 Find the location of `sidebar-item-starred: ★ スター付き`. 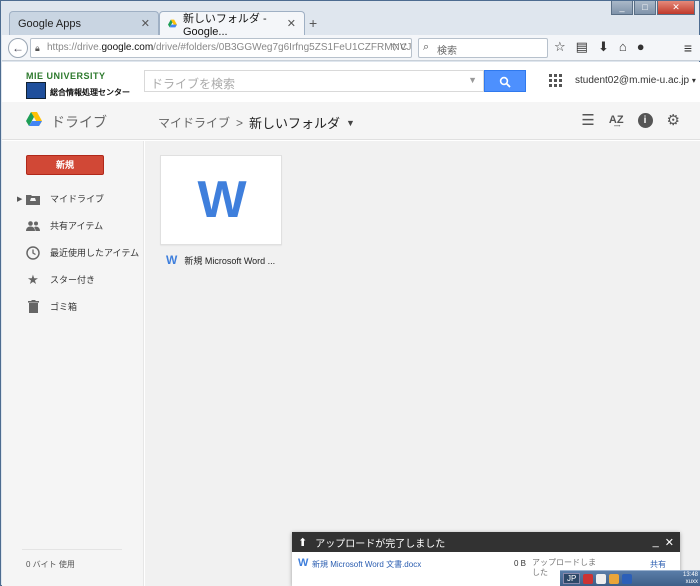

sidebar-item-starred: ★ スター付き is located at coordinates (73, 279).